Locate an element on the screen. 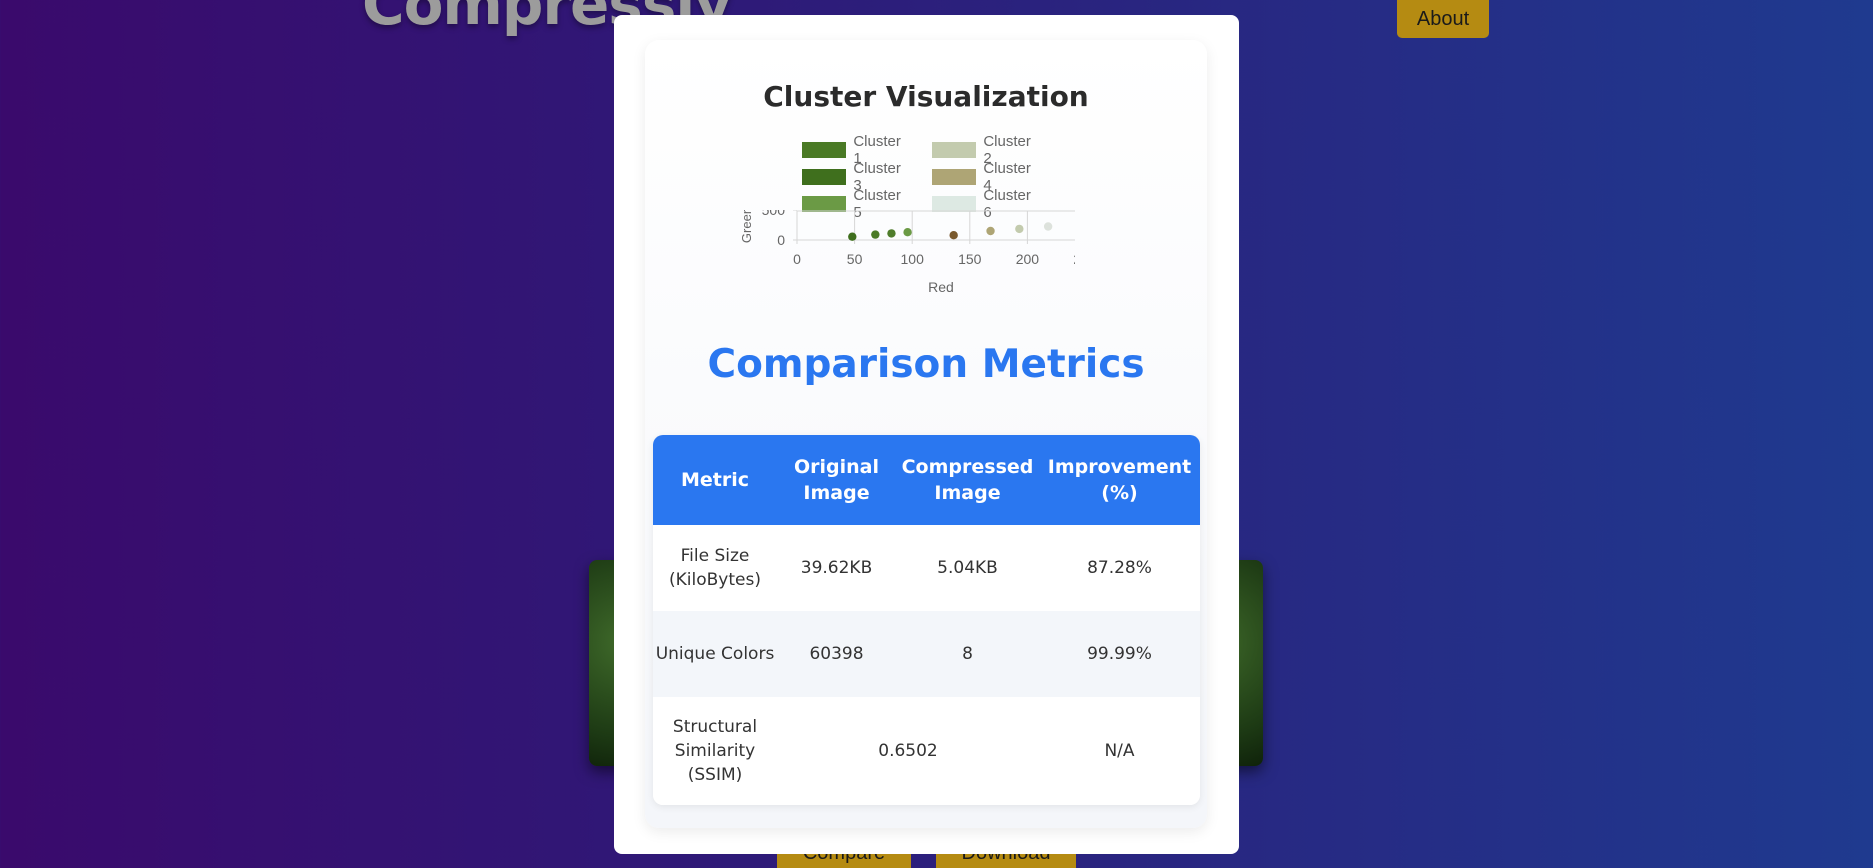 The width and height of the screenshot is (1873, 868). x-tick-label: 150 is located at coordinates (970, 259).